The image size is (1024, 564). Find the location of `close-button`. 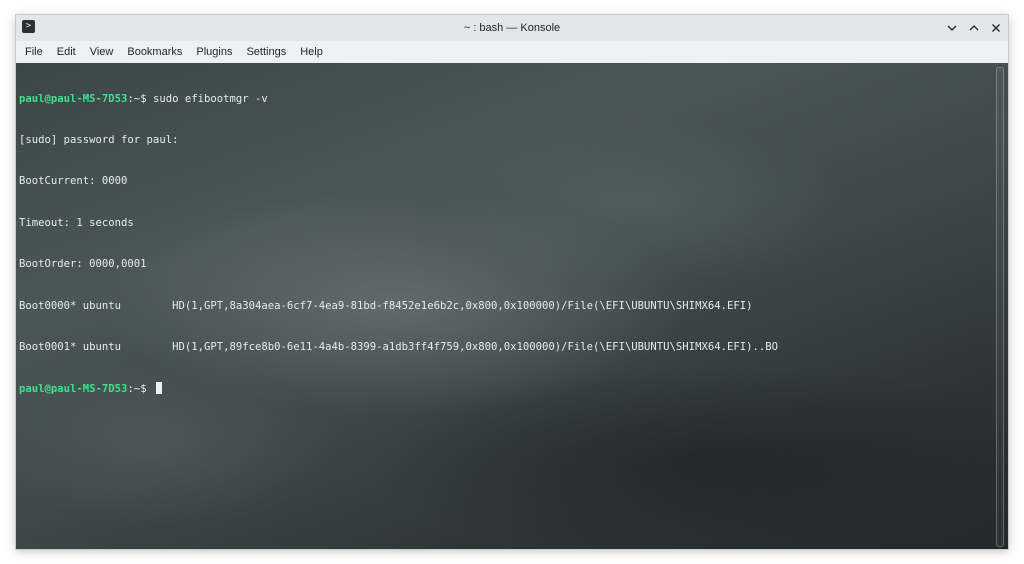

close-button is located at coordinates (996, 28).